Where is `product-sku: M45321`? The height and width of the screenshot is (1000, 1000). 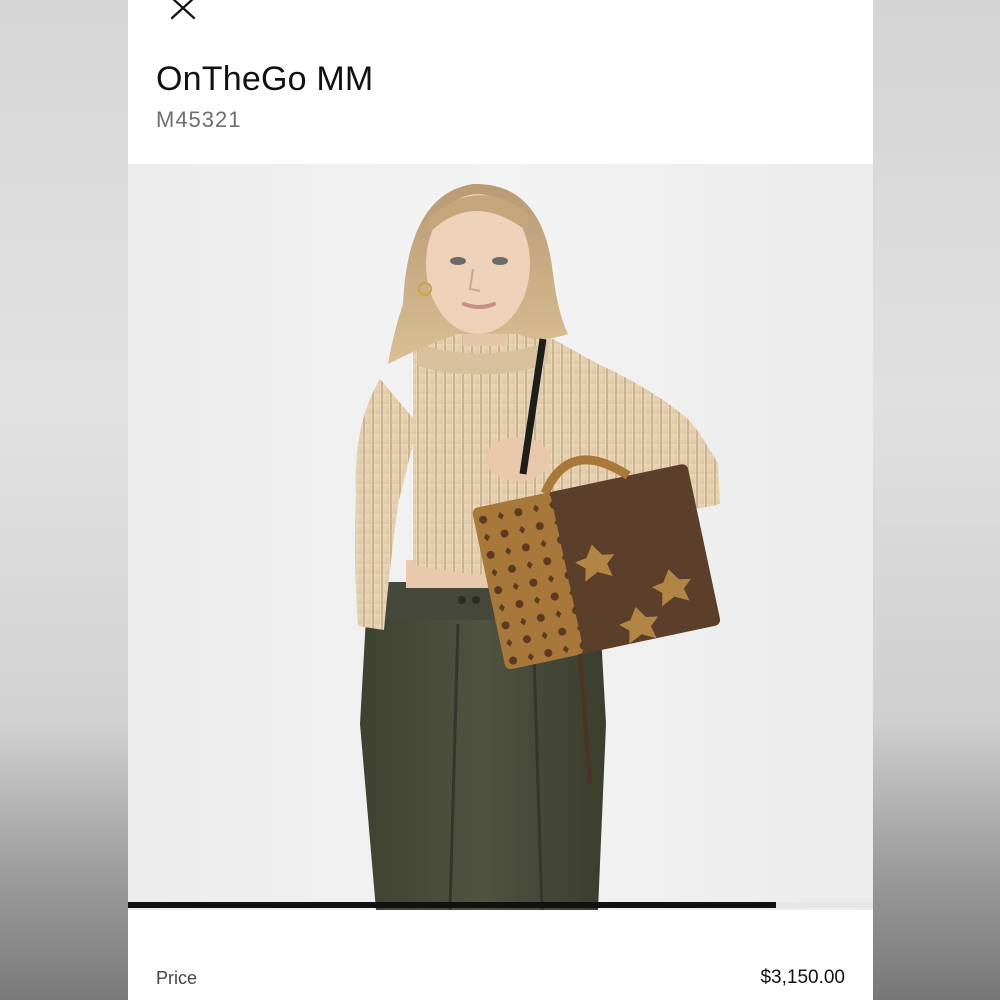 product-sku: M45321 is located at coordinates (199, 119).